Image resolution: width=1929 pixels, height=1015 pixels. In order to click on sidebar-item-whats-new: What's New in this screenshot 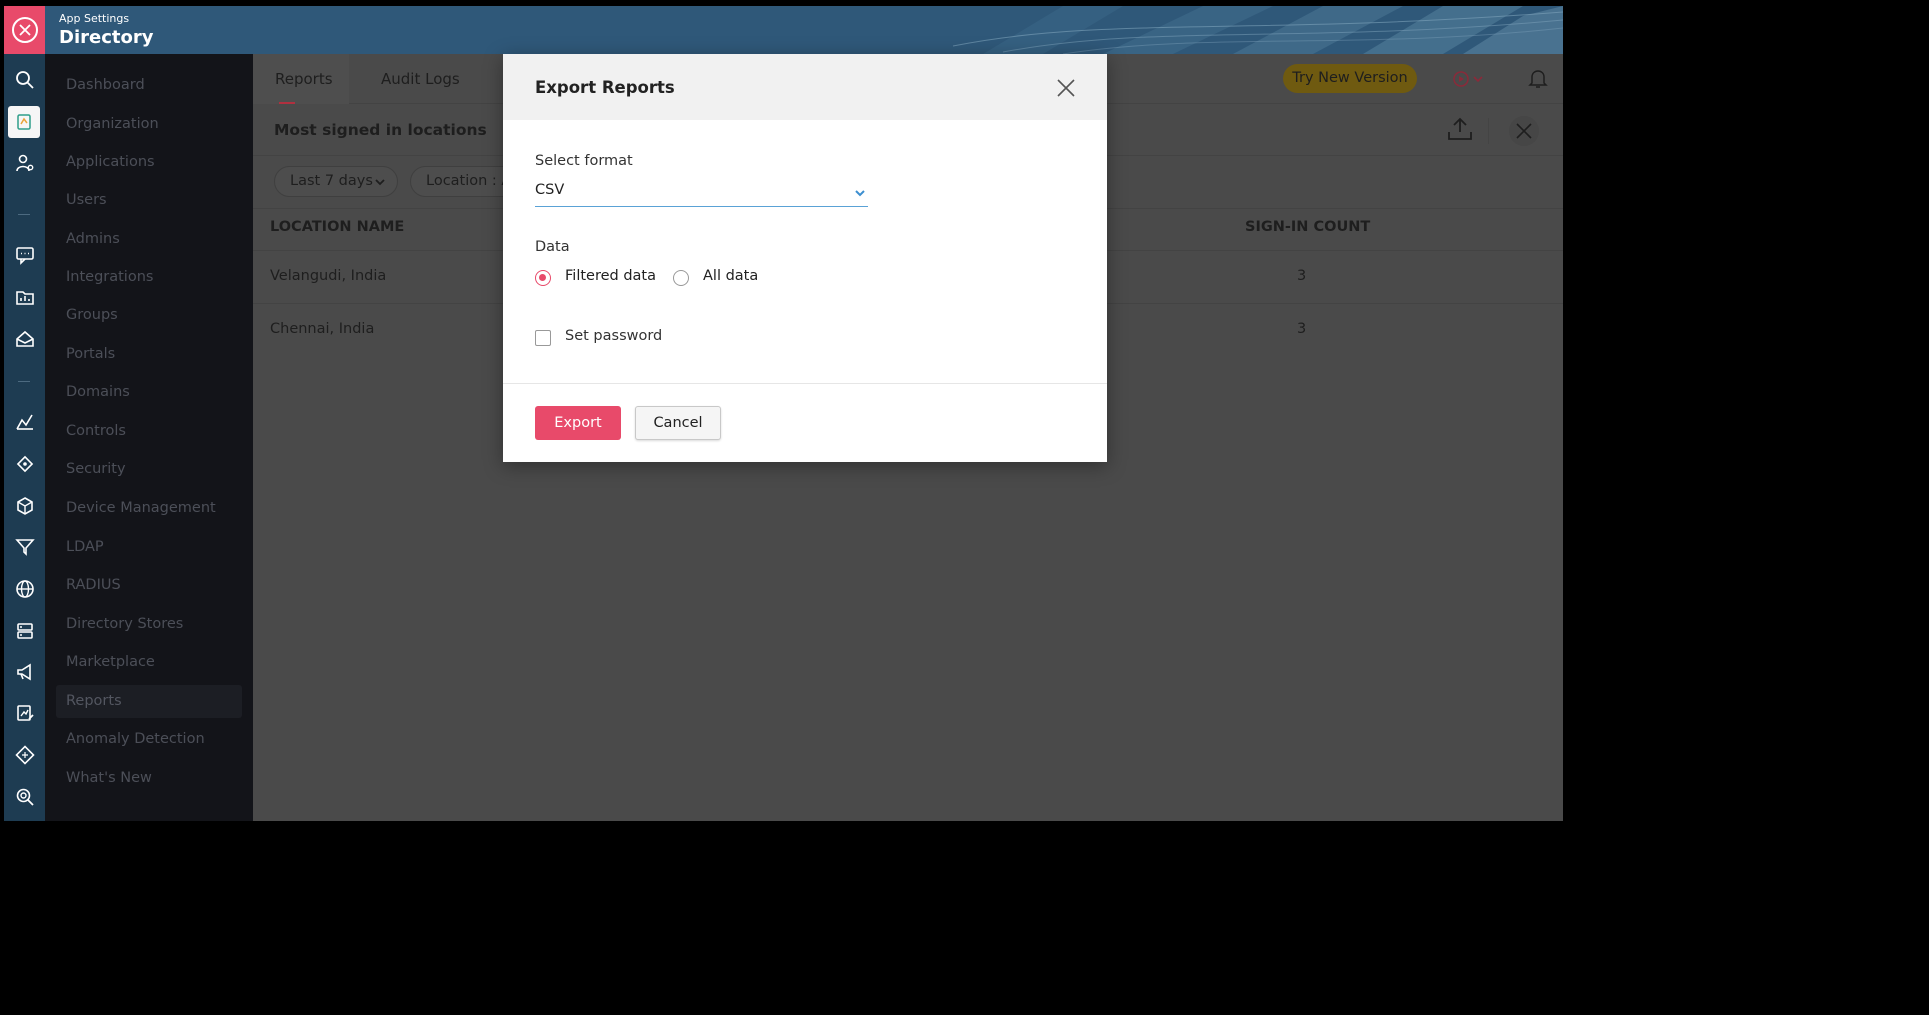, I will do `click(149, 778)`.